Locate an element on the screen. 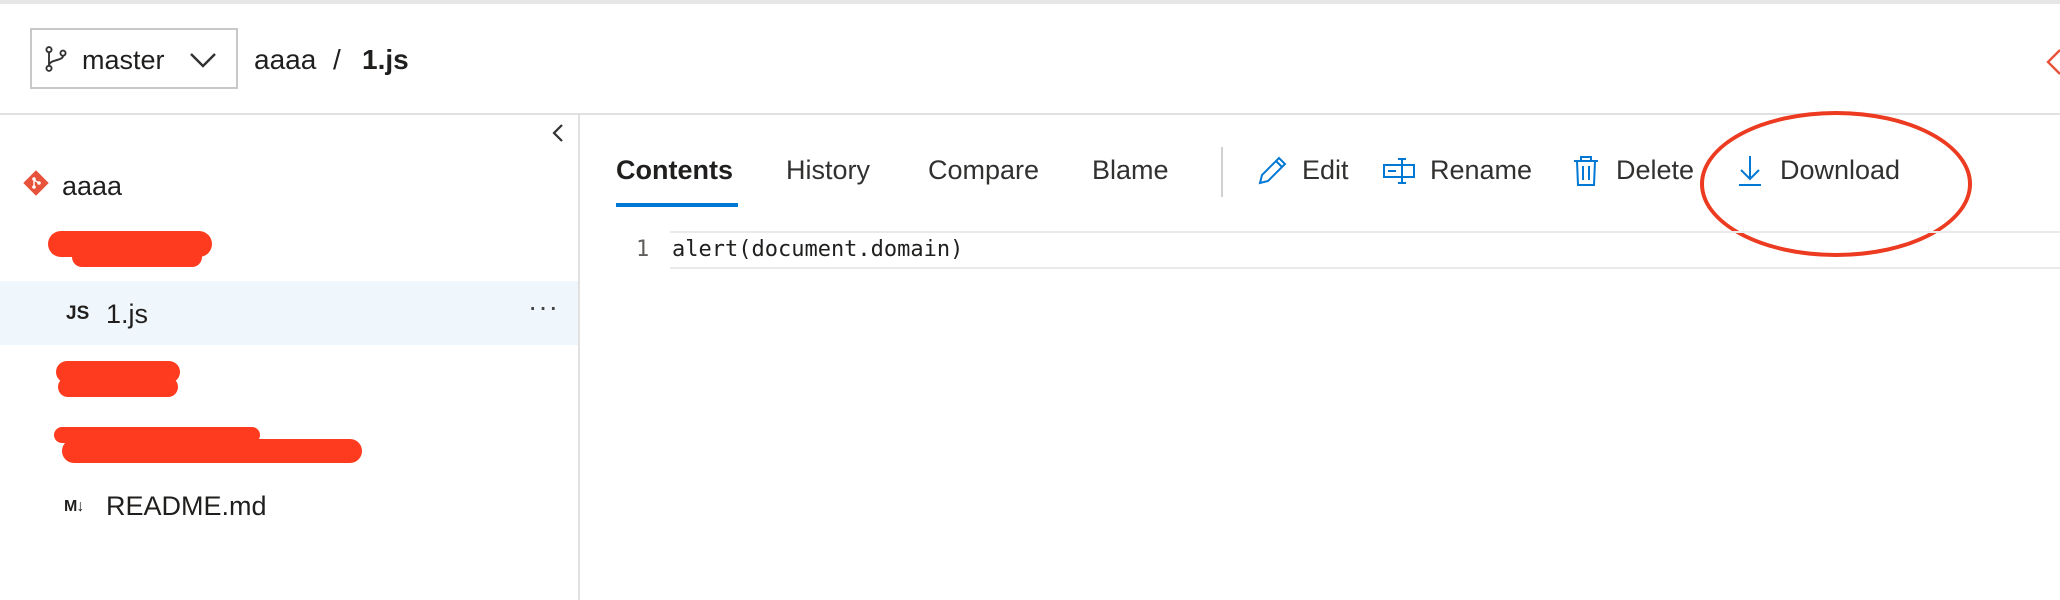 The height and width of the screenshot is (600, 2060). file-label: 1.js is located at coordinates (127, 314).